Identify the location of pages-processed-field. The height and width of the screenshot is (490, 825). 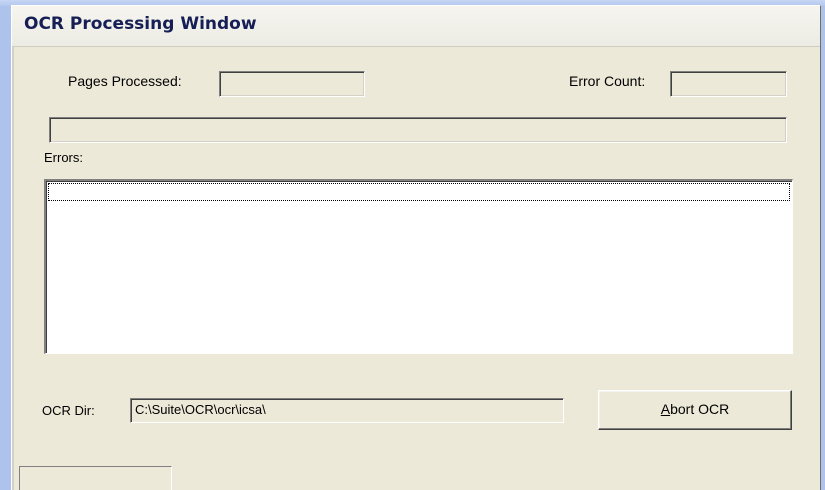
(292, 84).